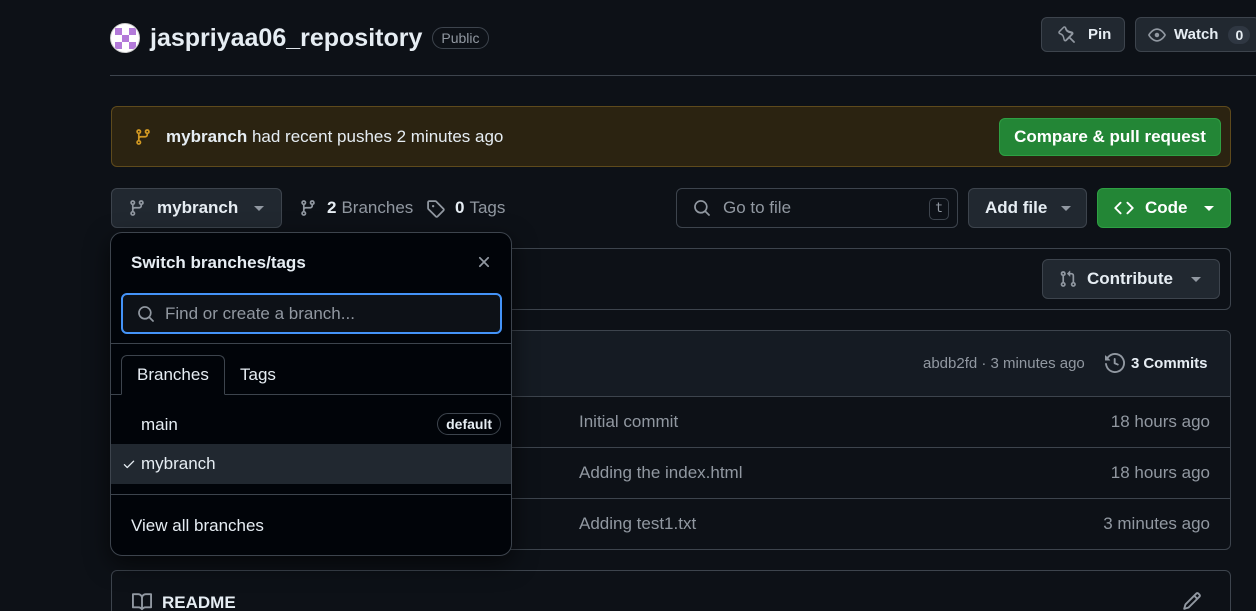  Describe the element at coordinates (173, 375) in the screenshot. I see `tab-branches: Branches` at that location.